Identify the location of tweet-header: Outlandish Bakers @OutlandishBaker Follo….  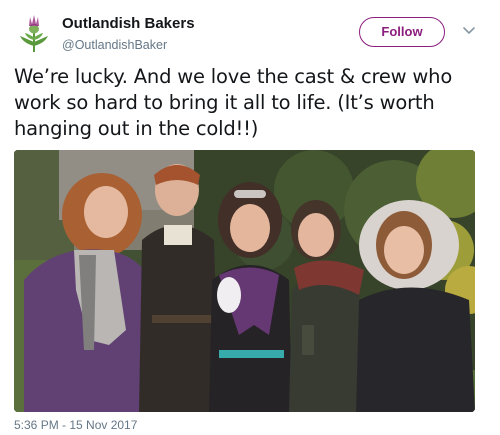
(250, 34).